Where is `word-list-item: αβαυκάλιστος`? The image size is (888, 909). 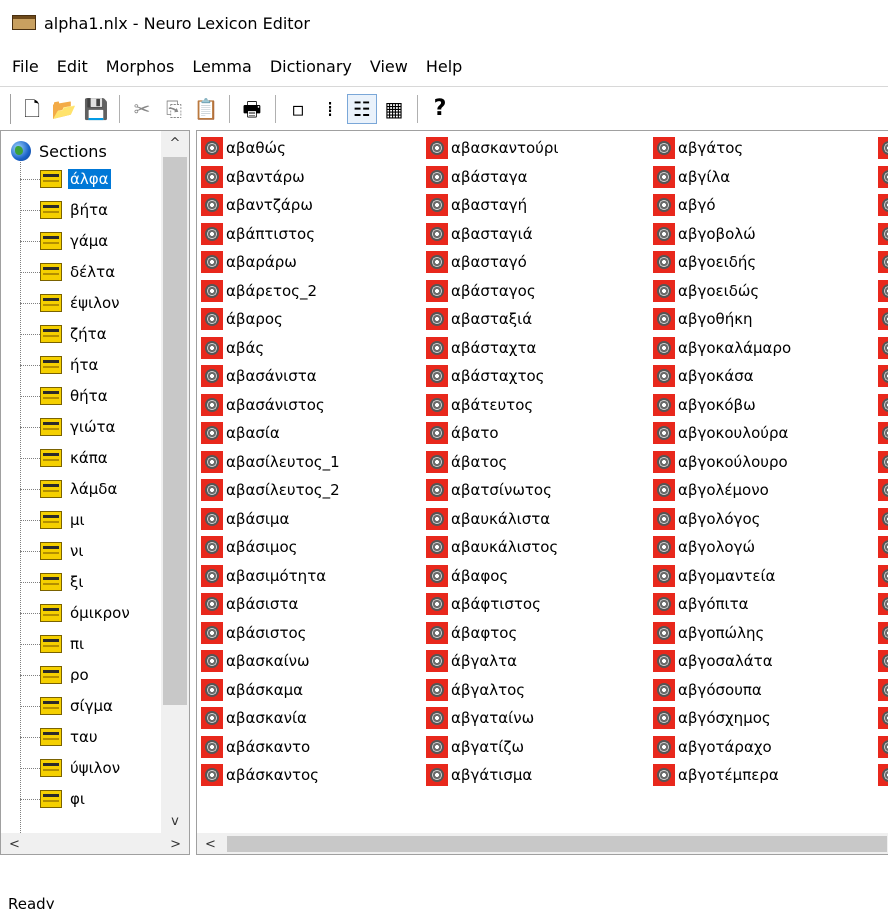 word-list-item: αβαυκάλιστος is located at coordinates (541, 547).